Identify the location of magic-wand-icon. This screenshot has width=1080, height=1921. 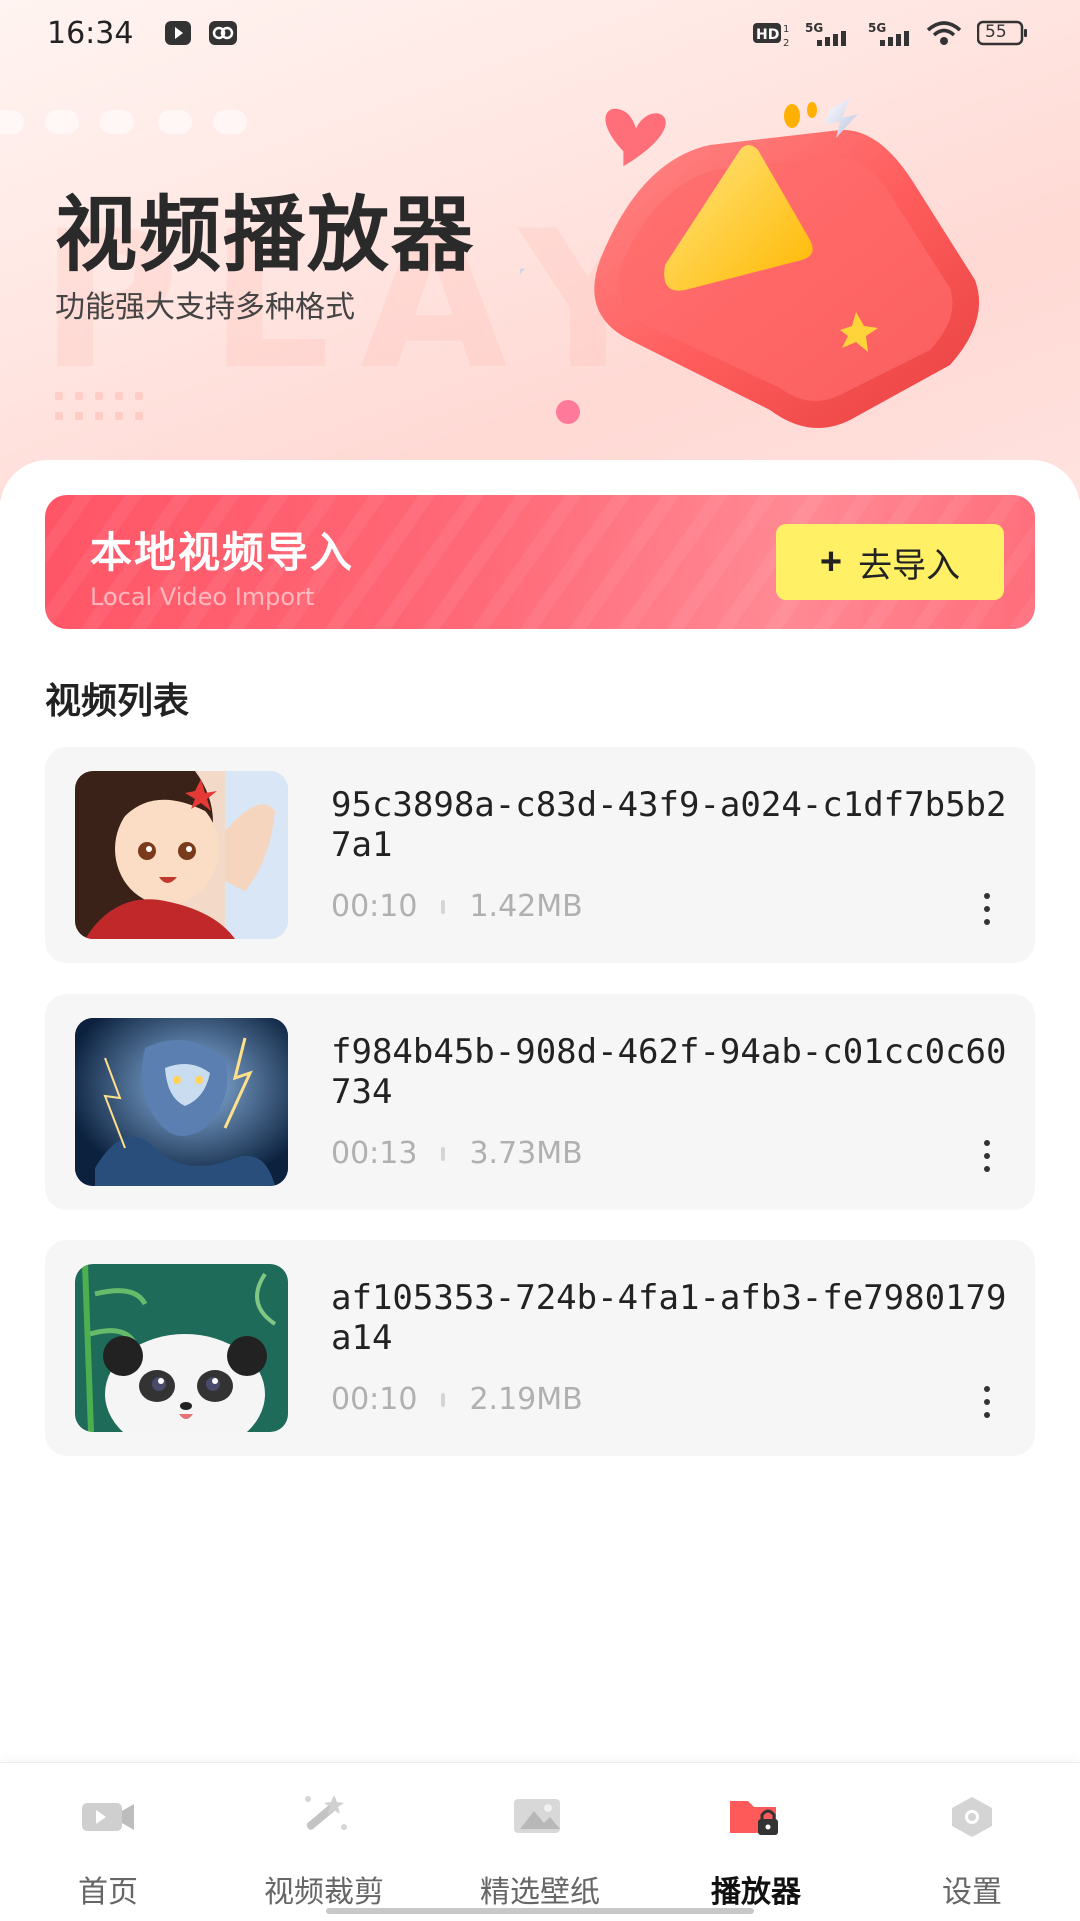
(326, 1812).